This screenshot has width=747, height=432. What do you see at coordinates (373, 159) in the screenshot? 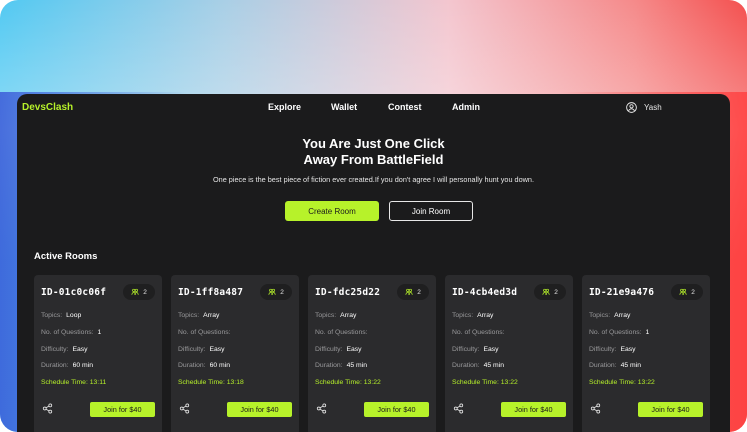
I see `hero-title-line2: Away From BattleField` at bounding box center [373, 159].